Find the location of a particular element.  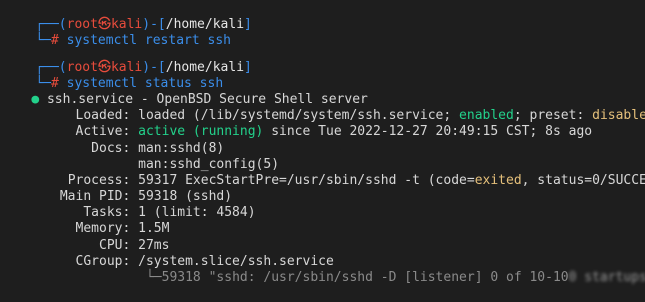

docs-2: man:sshd_config(5) is located at coordinates (209, 164).